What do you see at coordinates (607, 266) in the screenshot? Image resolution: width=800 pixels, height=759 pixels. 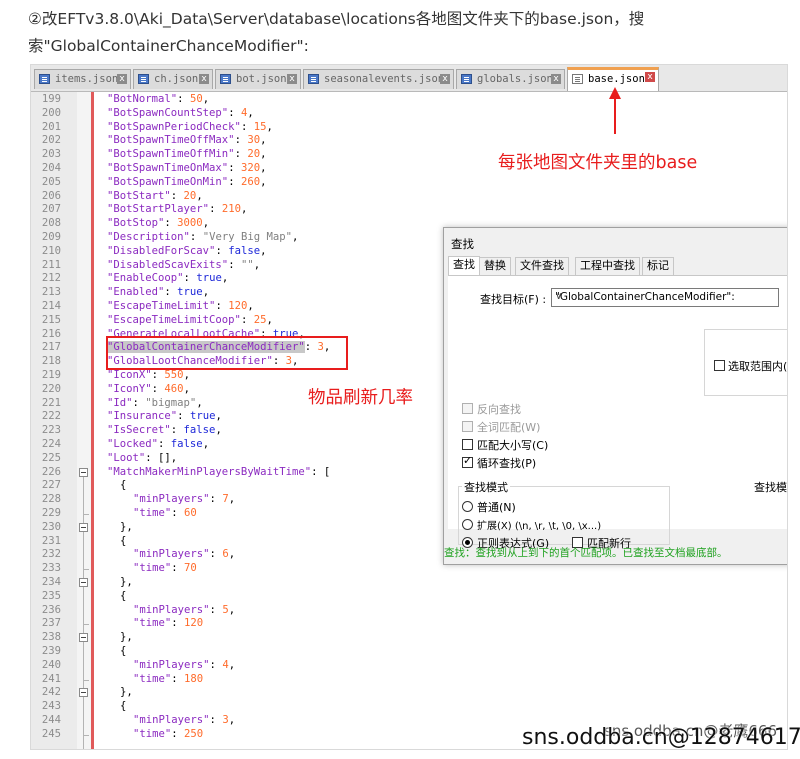 I see `tab-find-in-project: 工程中查找` at bounding box center [607, 266].